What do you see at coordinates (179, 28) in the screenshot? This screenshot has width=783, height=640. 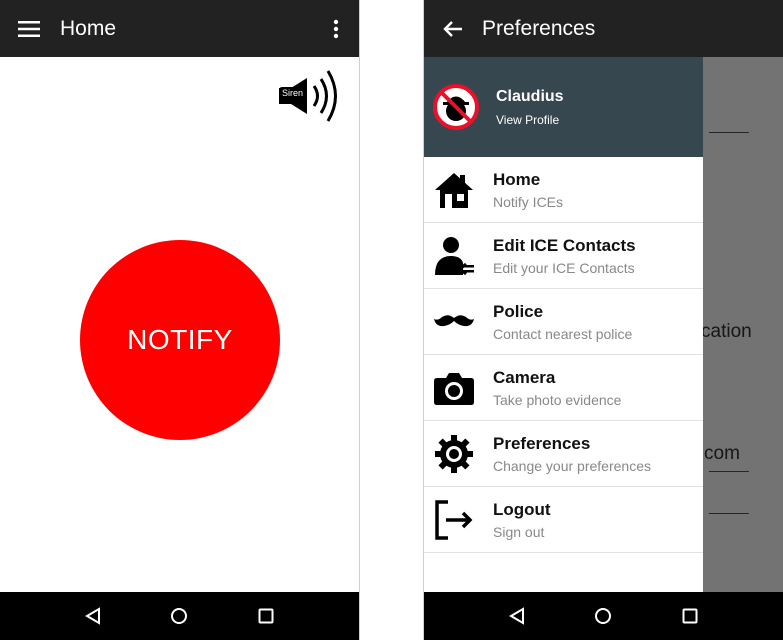 I see `app-bar: Home` at bounding box center [179, 28].